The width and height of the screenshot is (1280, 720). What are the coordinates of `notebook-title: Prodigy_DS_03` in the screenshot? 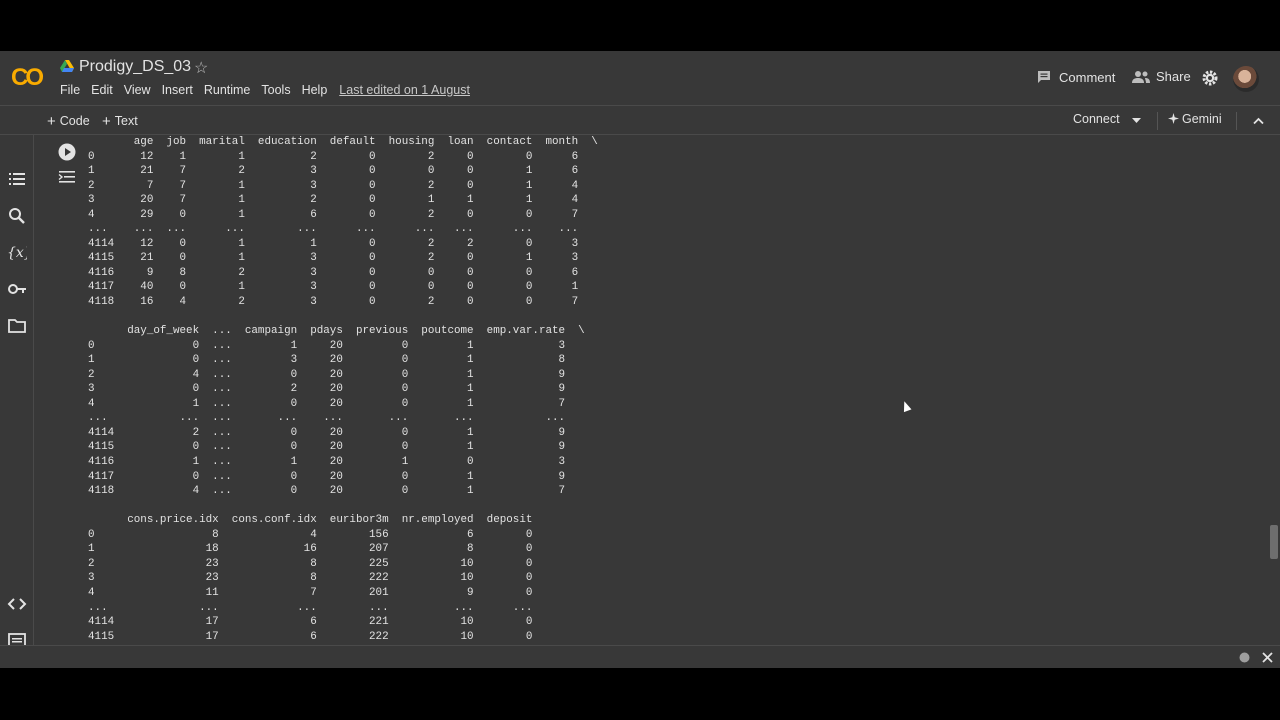 It's located at (135, 67).